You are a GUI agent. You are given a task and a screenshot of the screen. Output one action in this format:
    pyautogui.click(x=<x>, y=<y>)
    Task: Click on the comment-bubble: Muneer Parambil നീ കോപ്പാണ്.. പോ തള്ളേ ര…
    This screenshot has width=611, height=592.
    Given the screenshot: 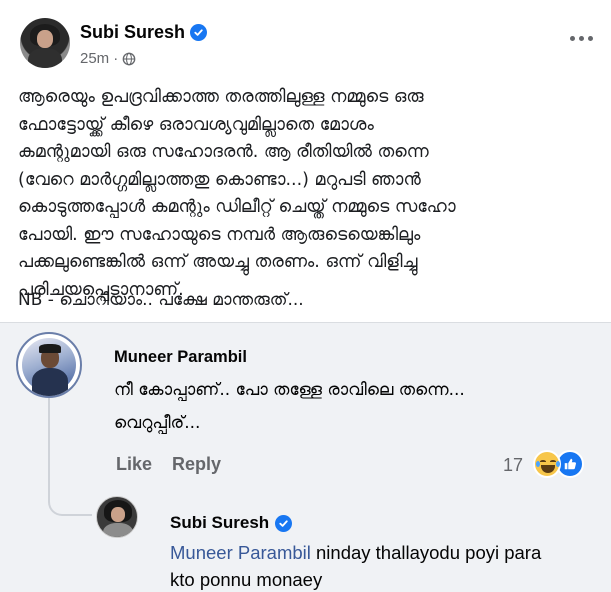 What is the action you would take?
    pyautogui.click(x=345, y=389)
    